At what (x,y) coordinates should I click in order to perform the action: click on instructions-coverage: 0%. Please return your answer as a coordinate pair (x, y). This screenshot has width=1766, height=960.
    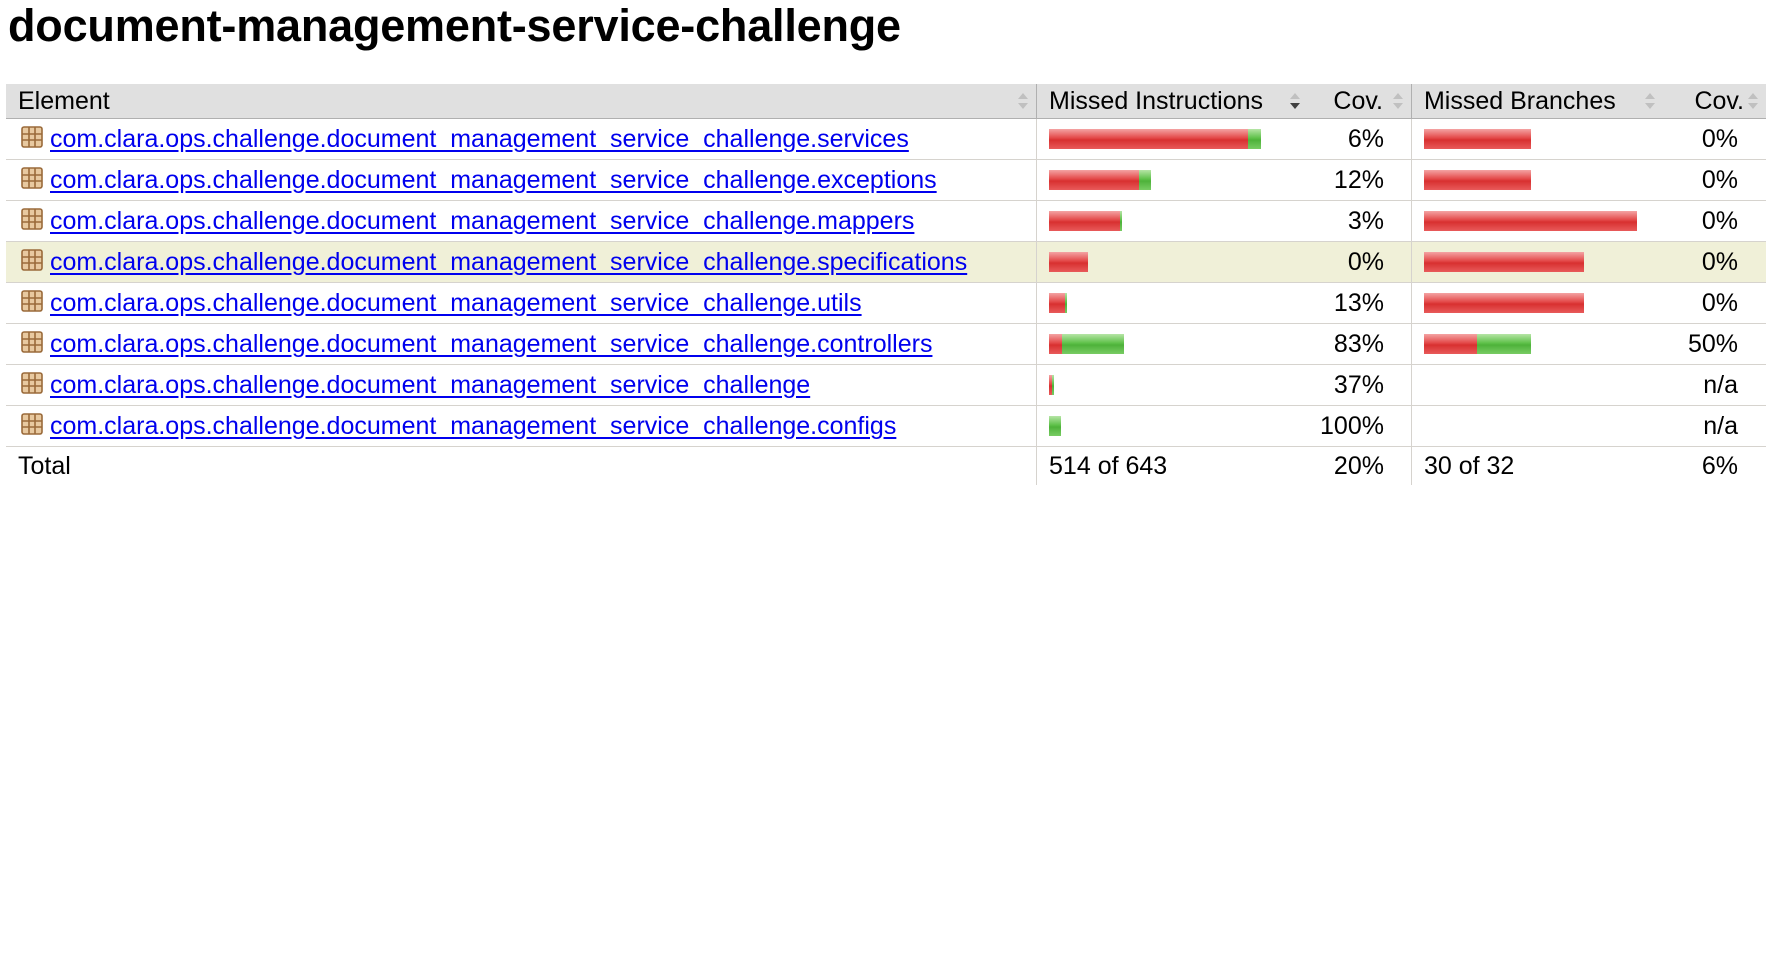
    Looking at the image, I should click on (1360, 262).